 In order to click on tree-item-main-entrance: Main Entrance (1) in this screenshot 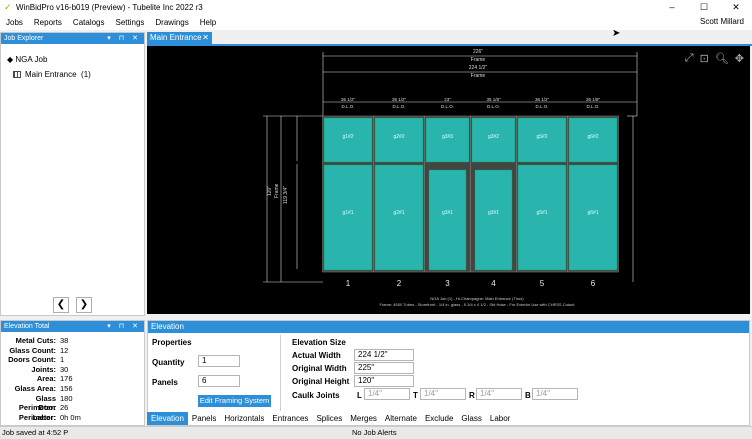, I will do `click(52, 74)`.